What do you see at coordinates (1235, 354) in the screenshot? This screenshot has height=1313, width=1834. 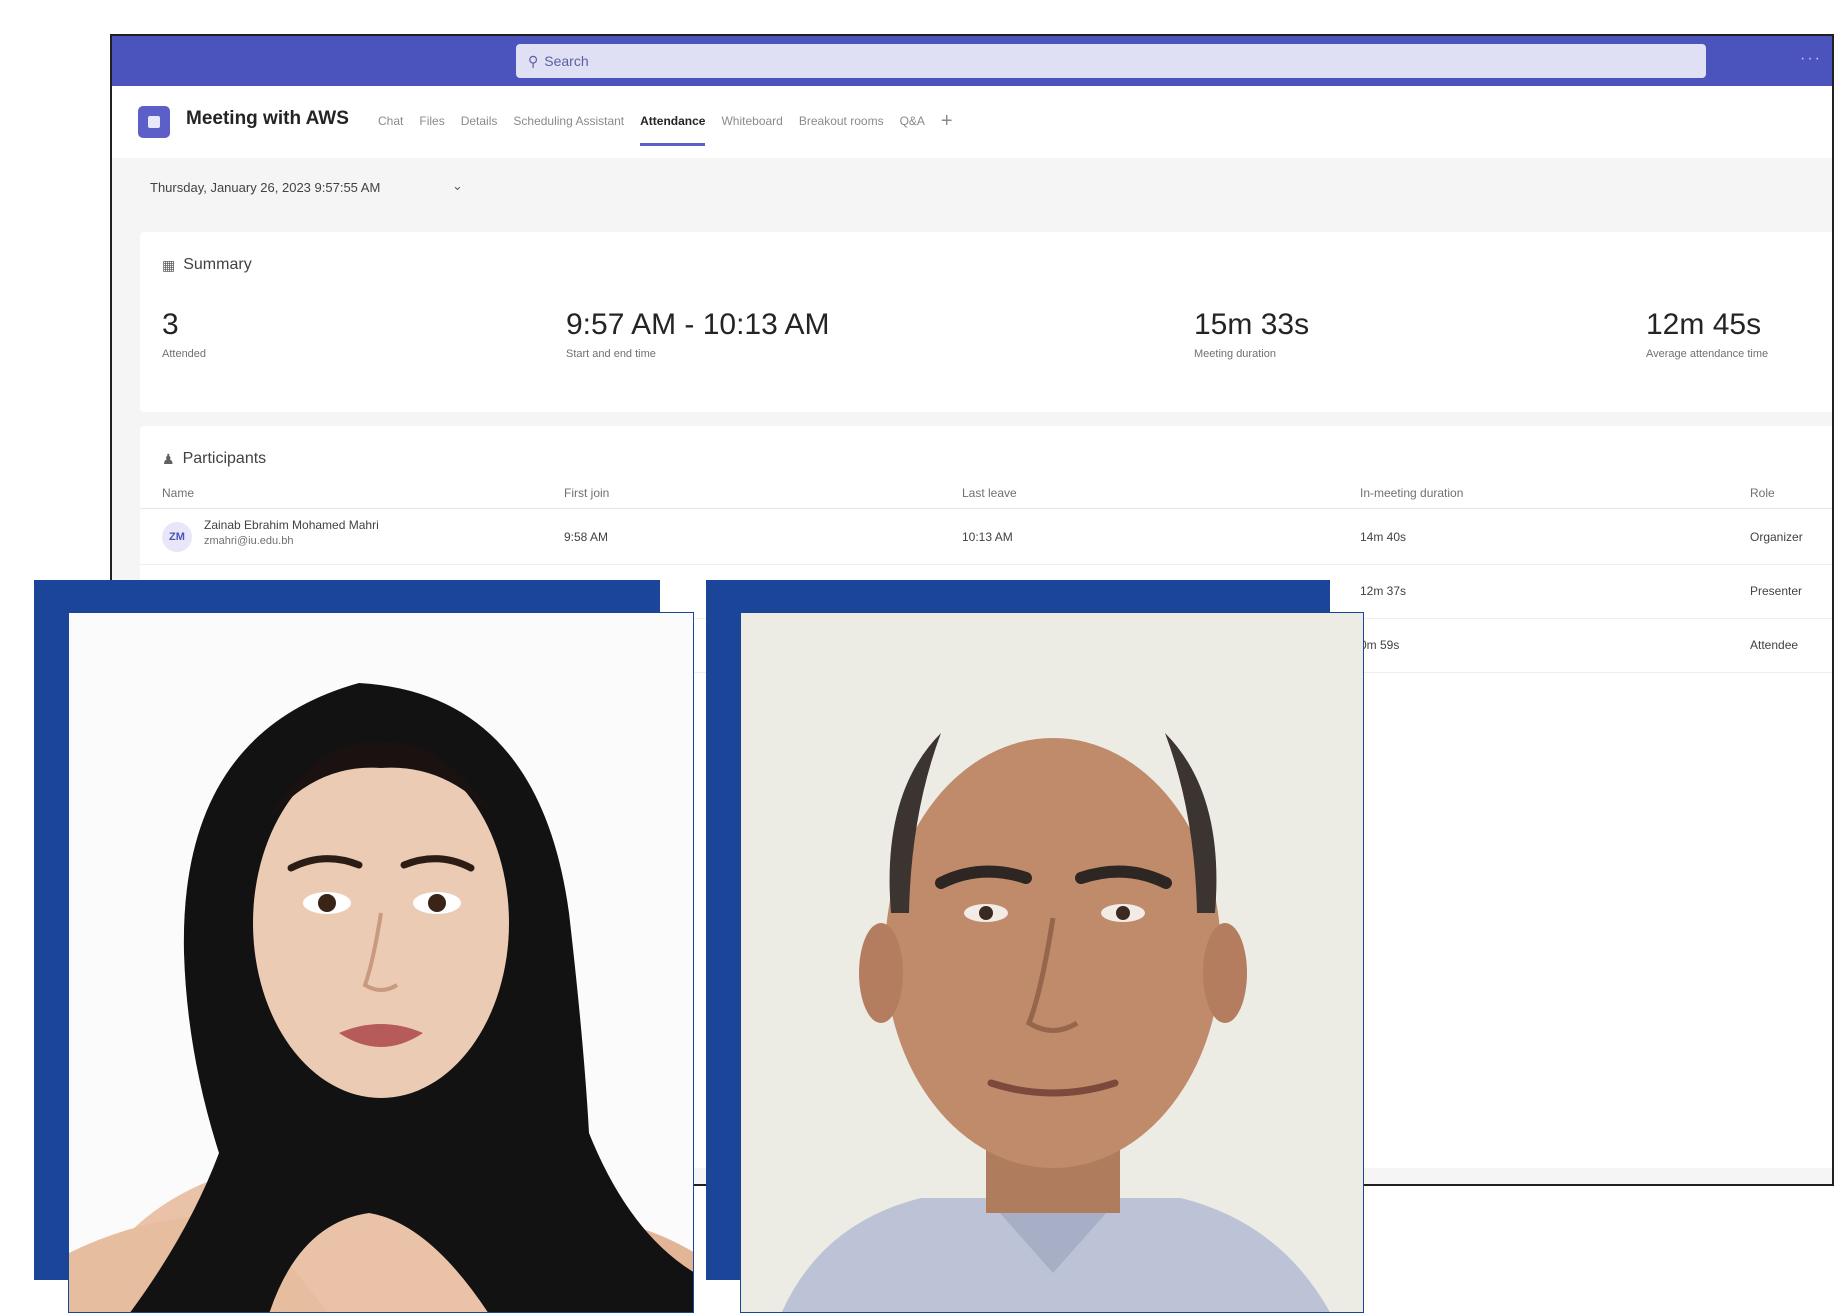 I see `stat-label: Meeting duration` at bounding box center [1235, 354].